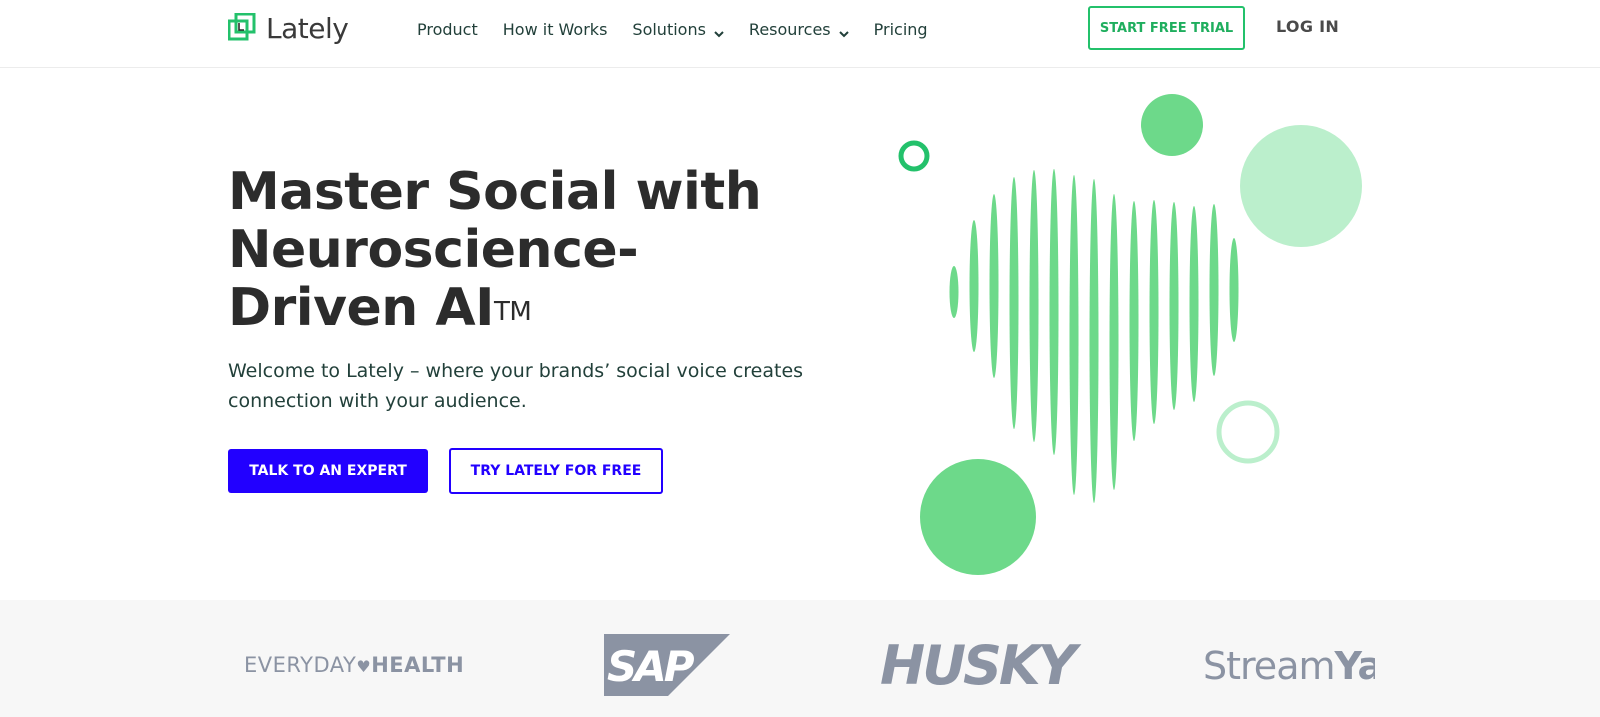  I want to click on sap-logo: SAP, so click(667, 665).